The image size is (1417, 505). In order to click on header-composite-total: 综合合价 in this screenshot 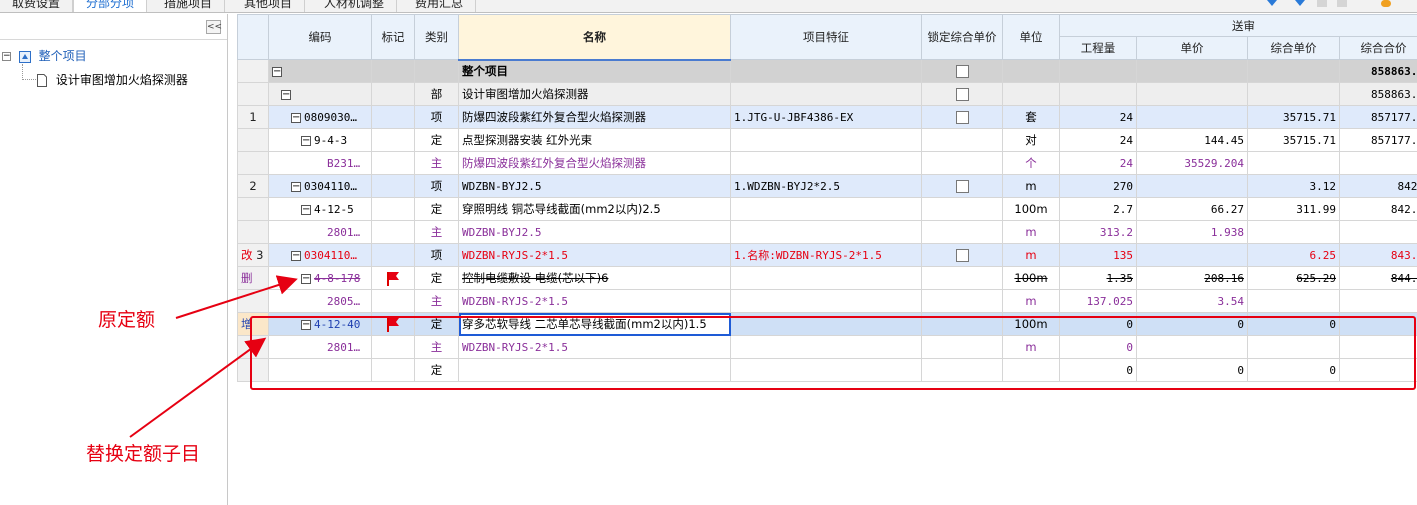, I will do `click(1378, 48)`.